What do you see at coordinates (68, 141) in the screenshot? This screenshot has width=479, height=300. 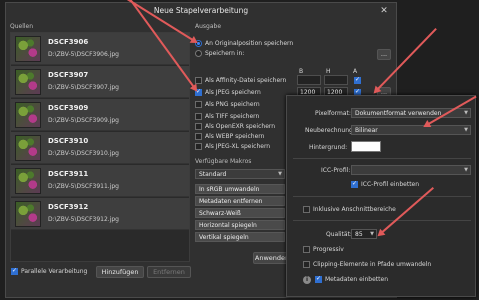 I see `file-name: DSCF3910` at bounding box center [68, 141].